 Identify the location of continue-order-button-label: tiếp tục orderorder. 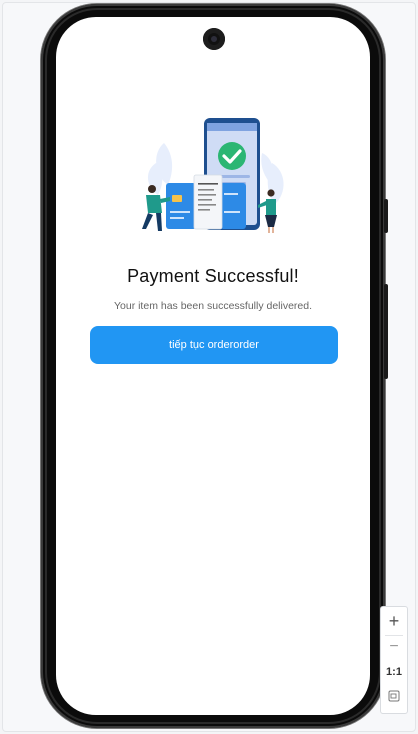
(214, 345).